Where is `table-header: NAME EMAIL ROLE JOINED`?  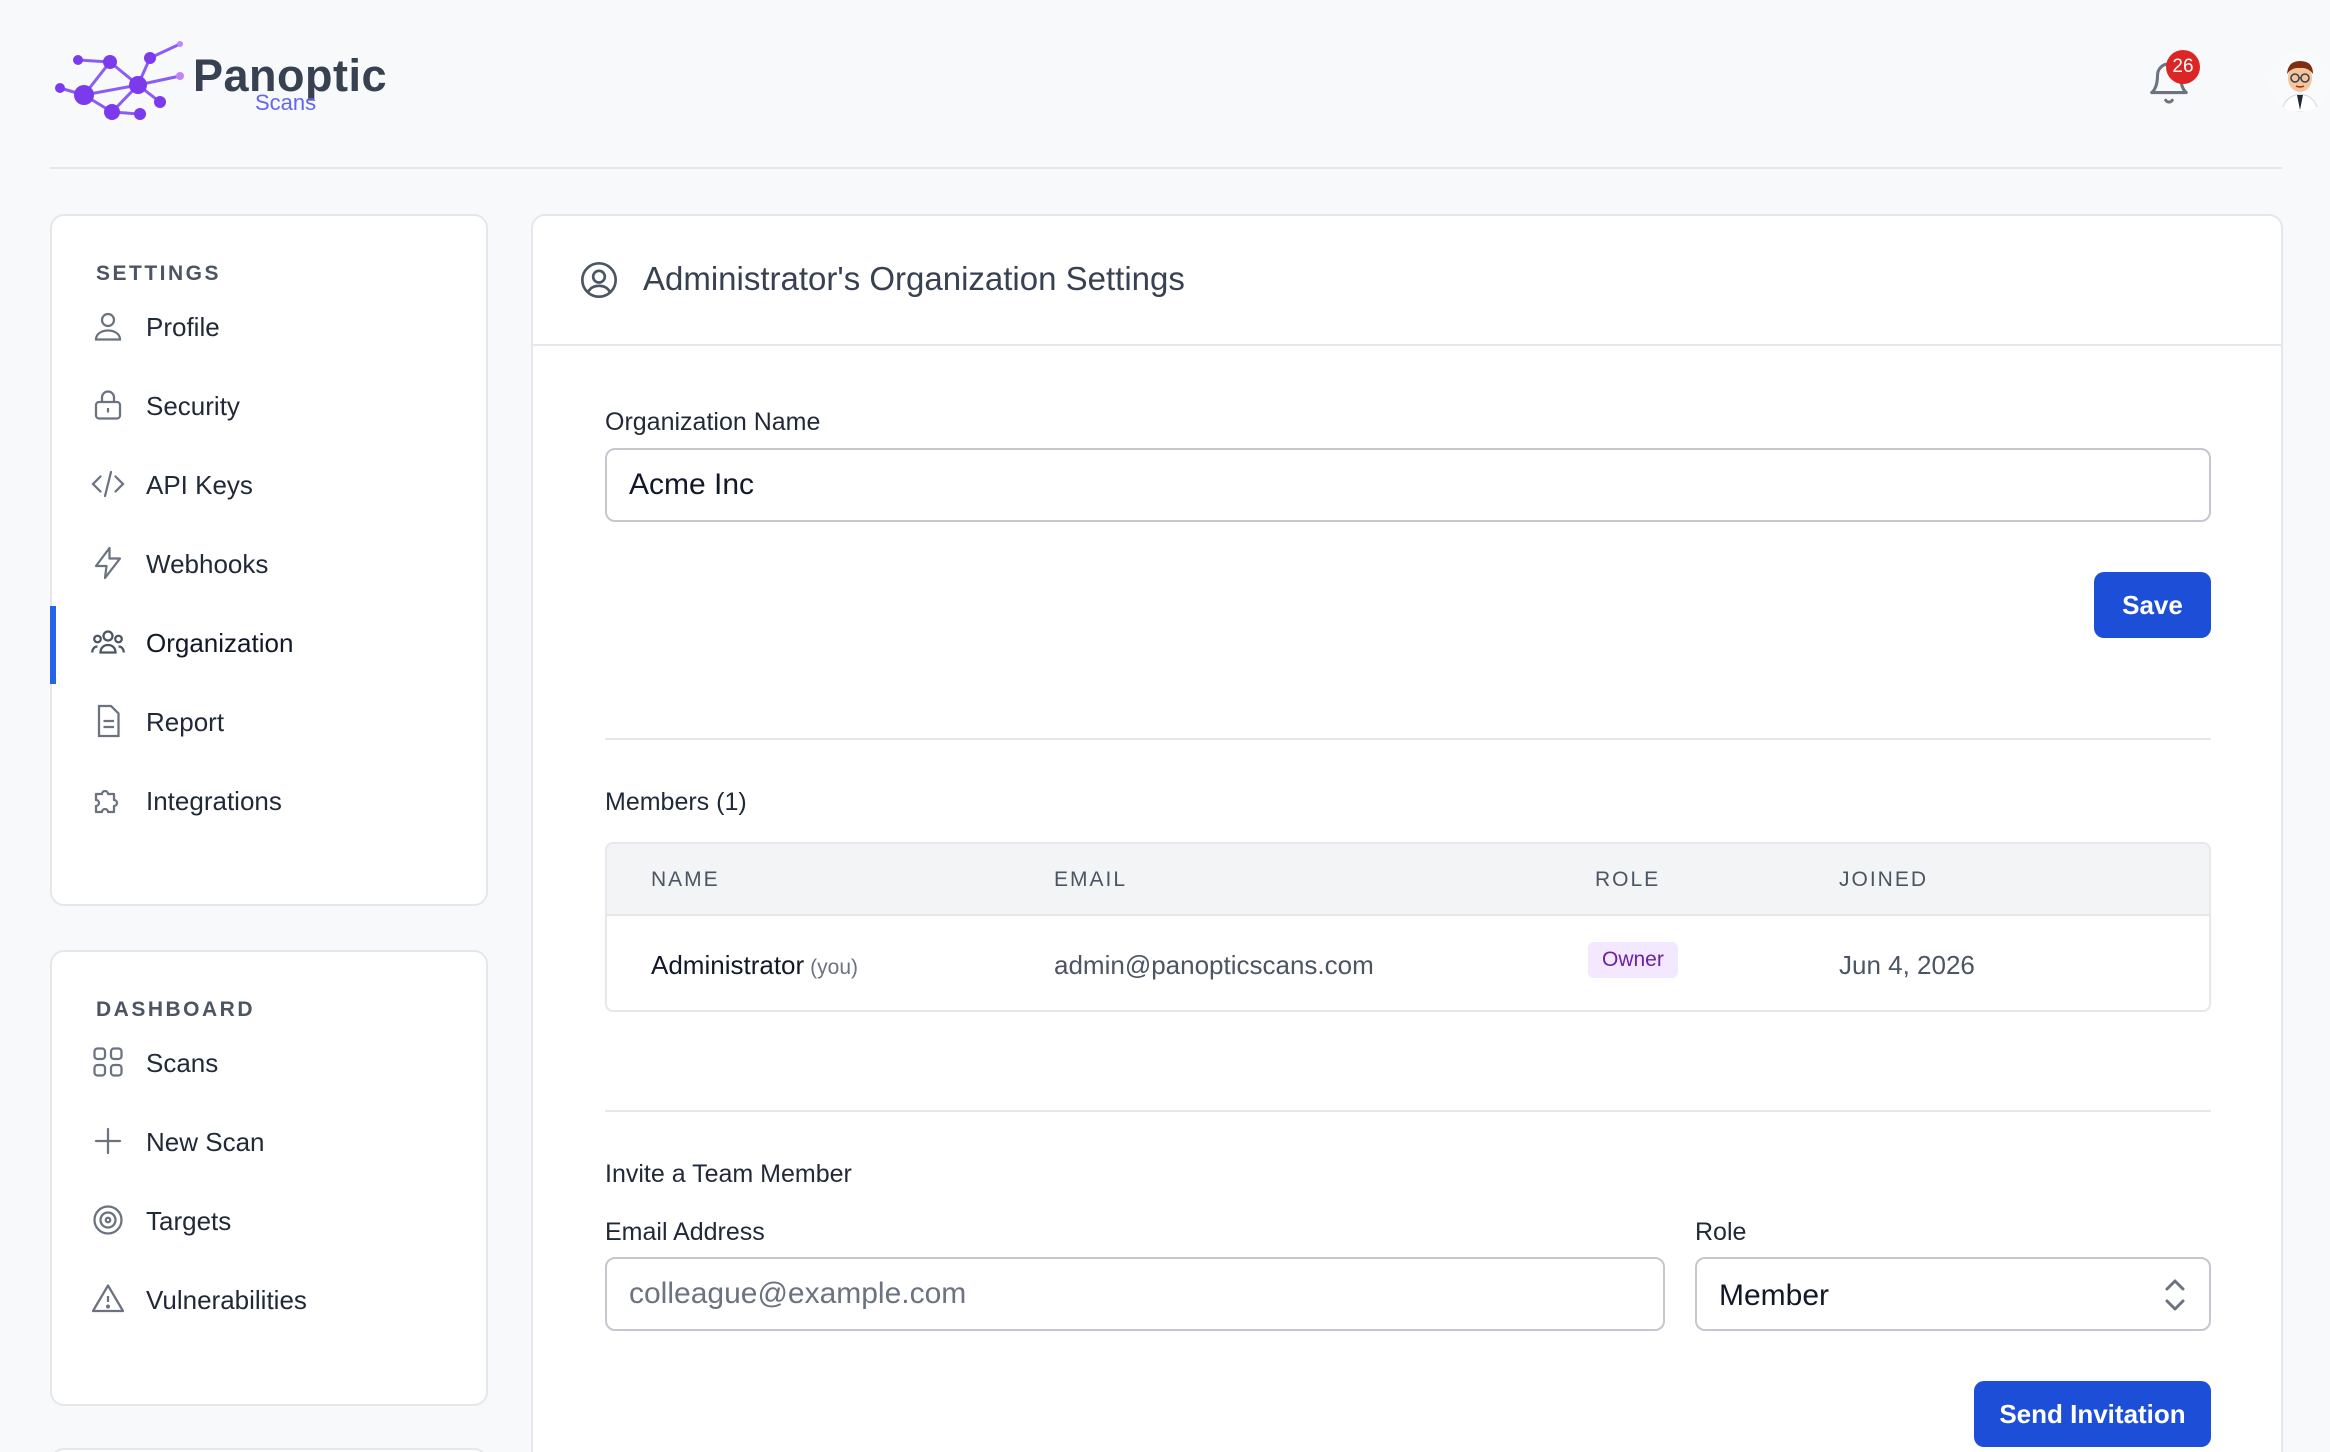 table-header: NAME EMAIL ROLE JOINED is located at coordinates (1408, 880).